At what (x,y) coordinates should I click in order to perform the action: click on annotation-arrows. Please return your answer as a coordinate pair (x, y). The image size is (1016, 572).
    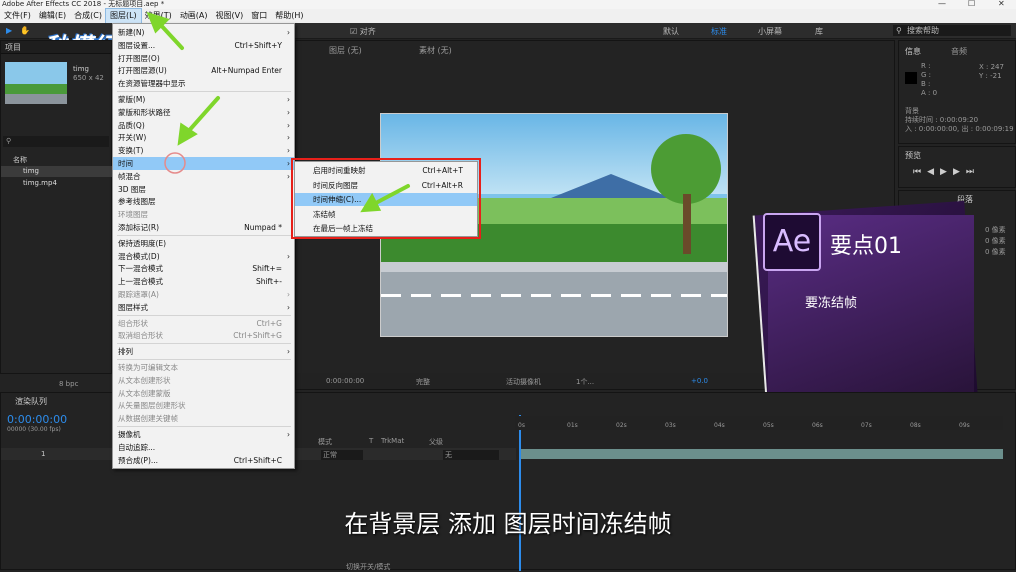
    Looking at the image, I should click on (278, 112).